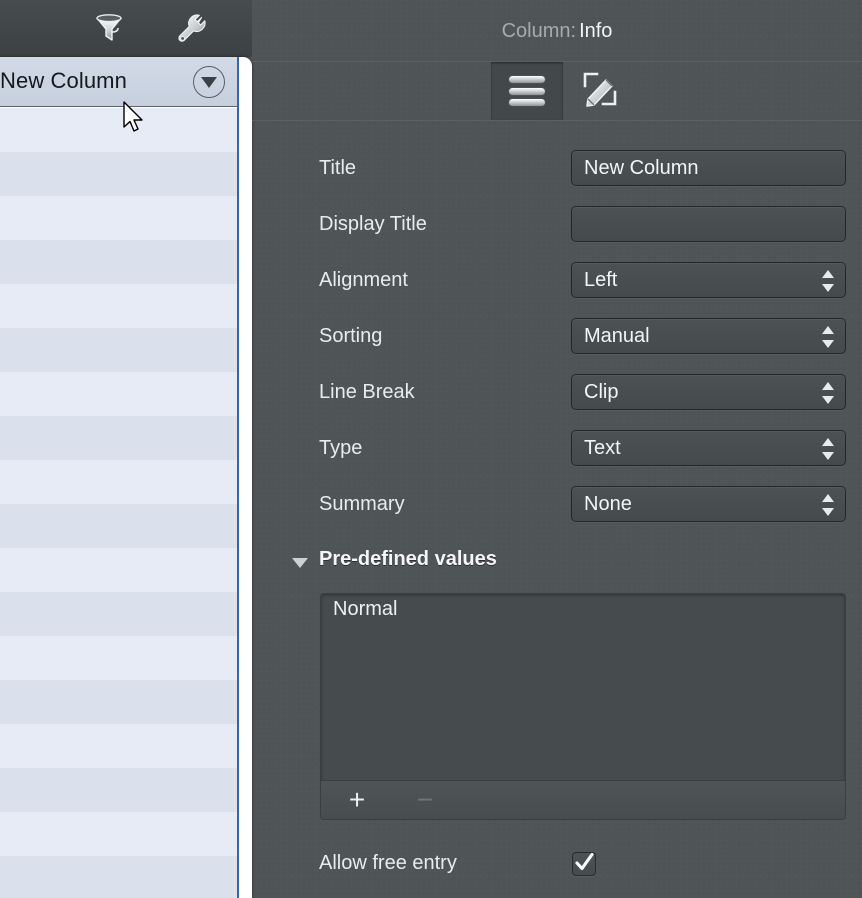  I want to click on field-label: Display Title, so click(373, 224).